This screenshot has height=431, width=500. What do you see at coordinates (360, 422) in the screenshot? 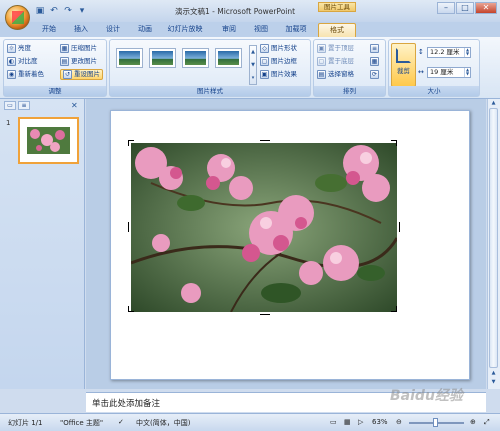
I see `slideshow-view-icon: ▷` at bounding box center [360, 422].